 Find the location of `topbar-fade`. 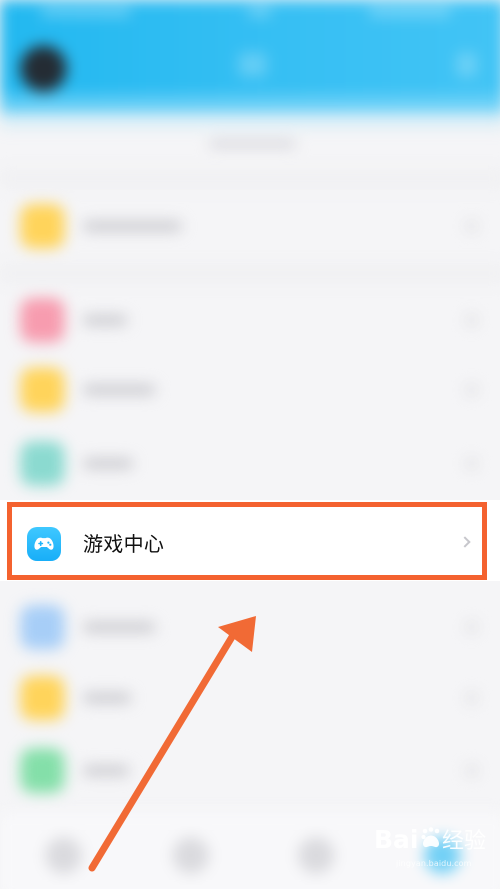

topbar-fade is located at coordinates (250, 114).